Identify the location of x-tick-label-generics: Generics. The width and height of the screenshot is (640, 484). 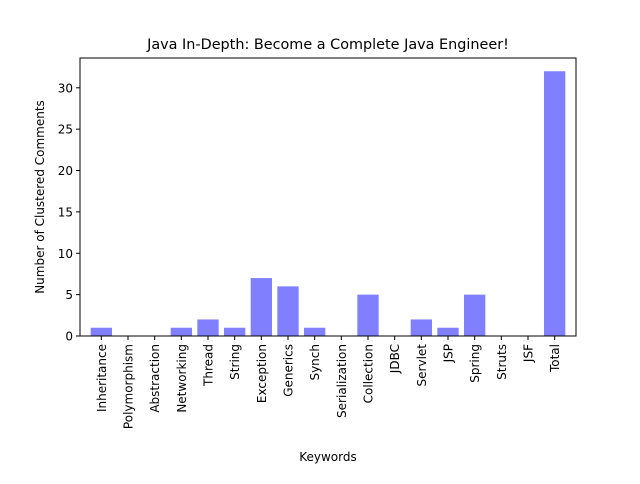
(289, 370).